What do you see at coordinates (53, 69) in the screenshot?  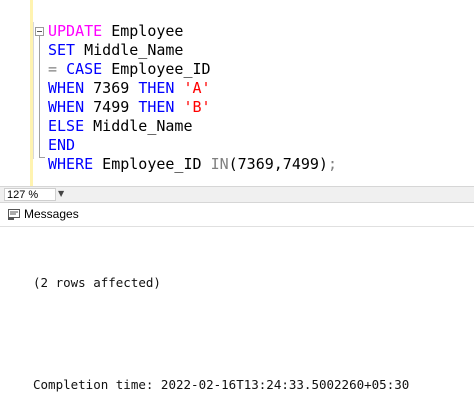 I see `code-token: =` at bounding box center [53, 69].